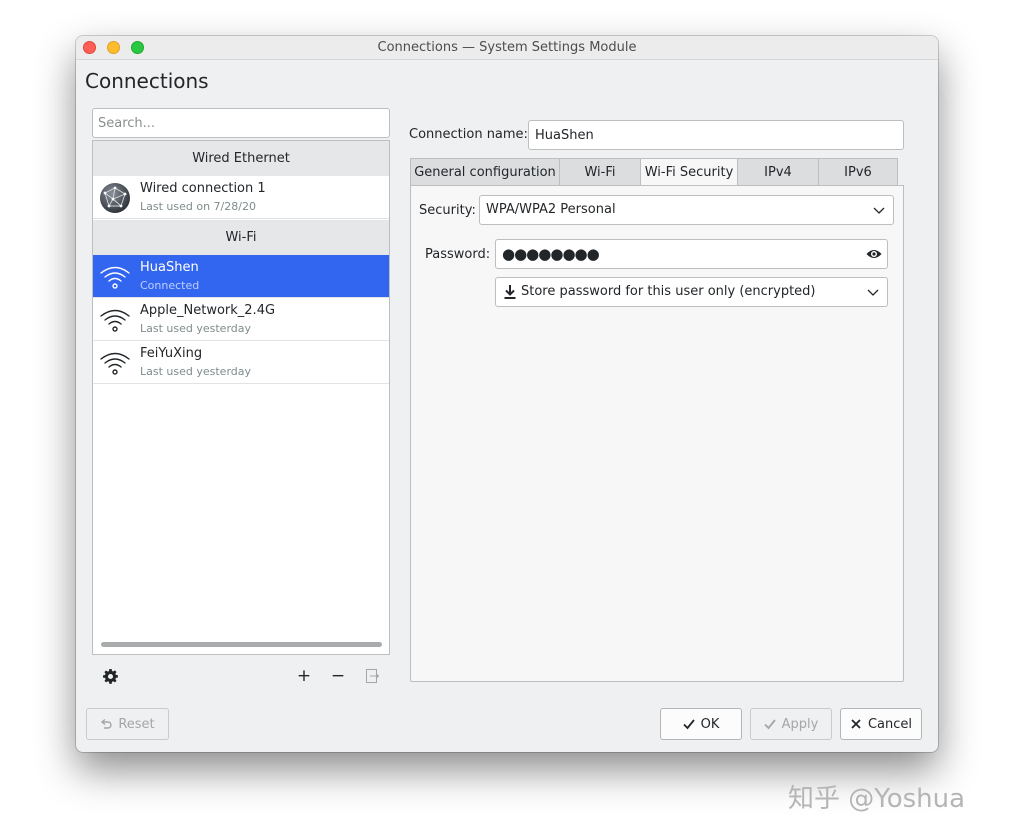 The image size is (1014, 838). I want to click on export-connection-button, so click(372, 676).